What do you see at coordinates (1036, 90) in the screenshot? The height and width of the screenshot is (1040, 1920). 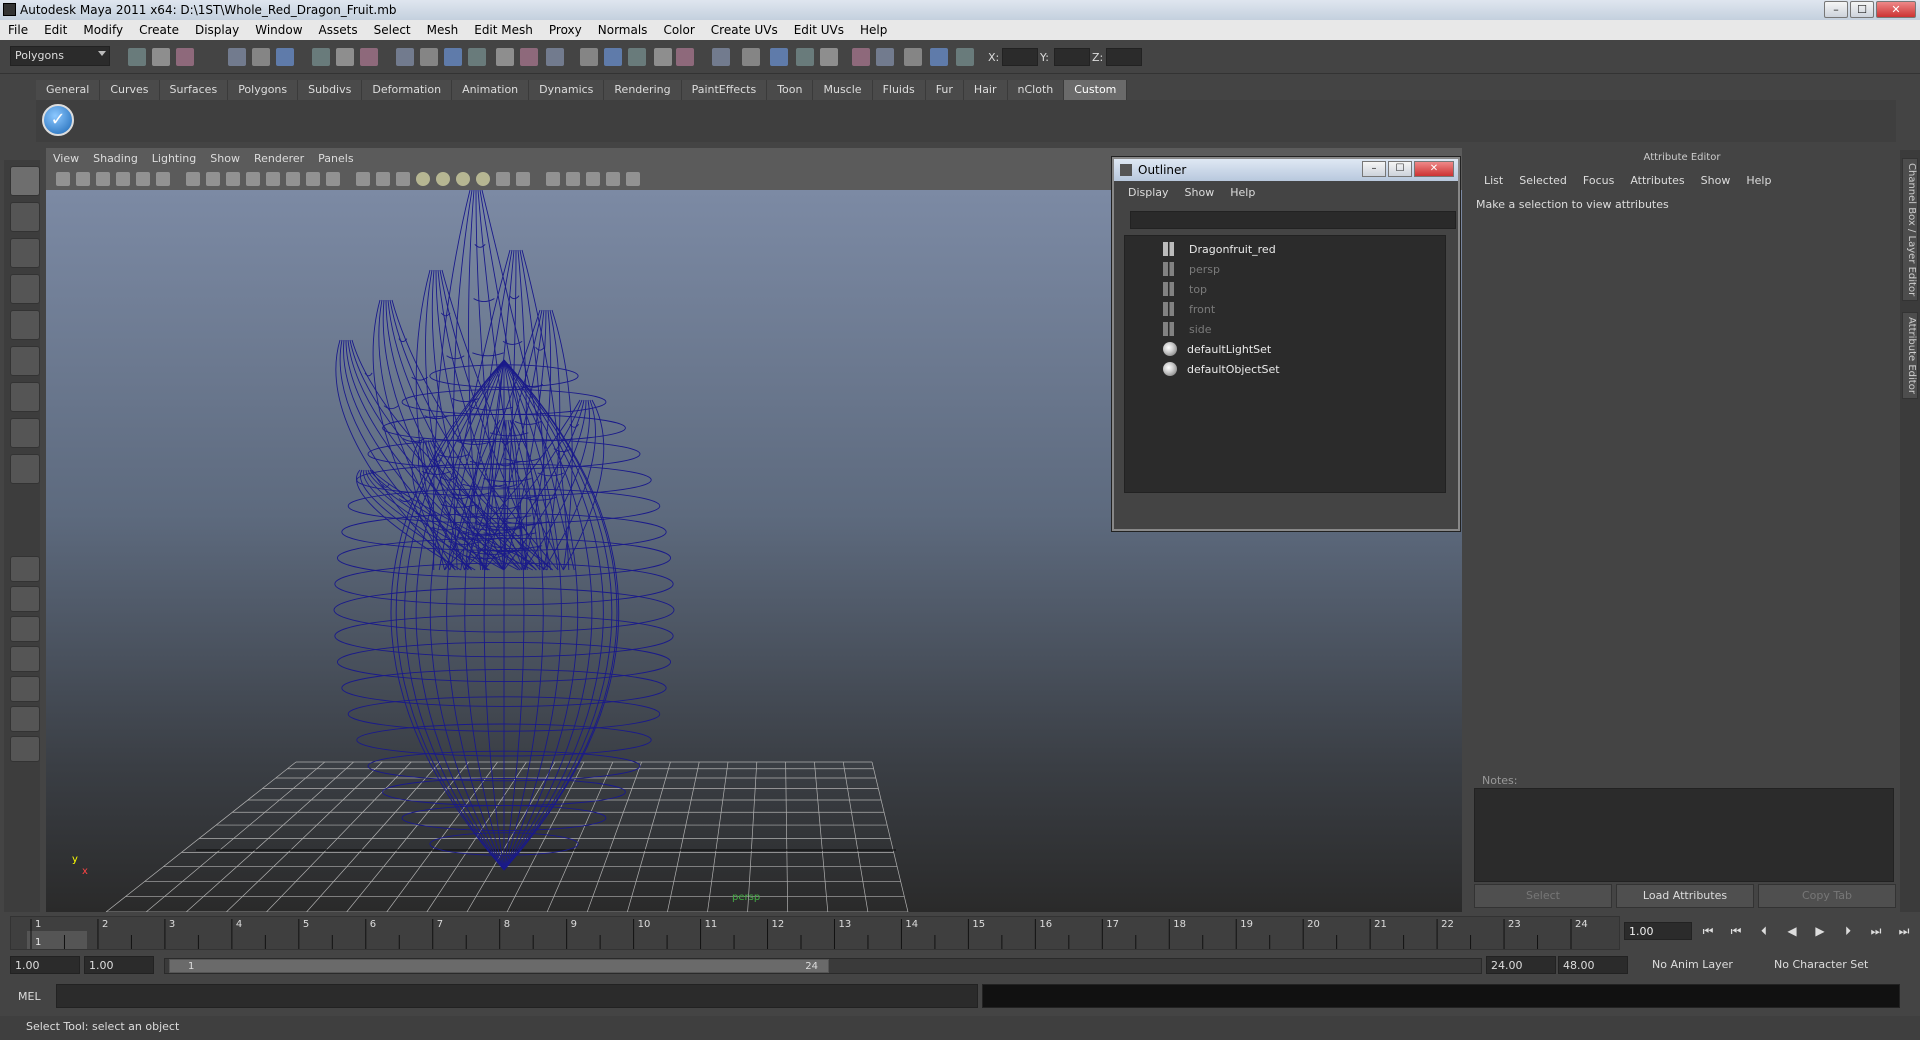 I see `shelf-tab-ncloth: nCloth` at bounding box center [1036, 90].